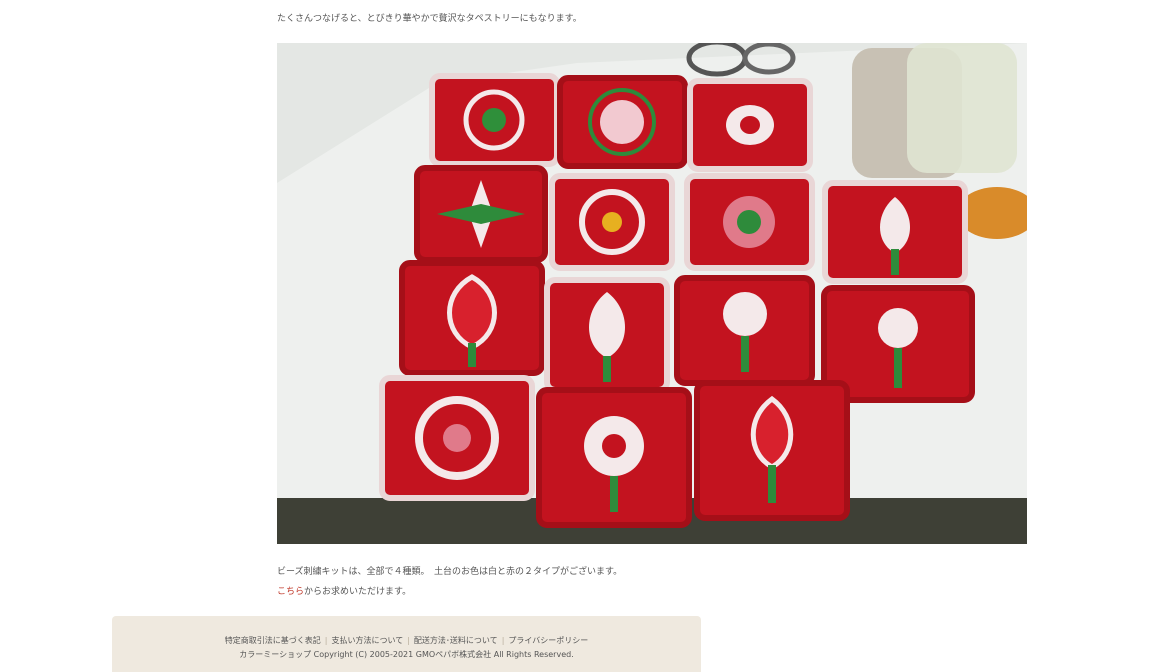 The image size is (1152, 672). Describe the element at coordinates (273, 640) in the screenshot. I see `footer-link-commerce-law: 特定商取引法に基づく表記` at that location.